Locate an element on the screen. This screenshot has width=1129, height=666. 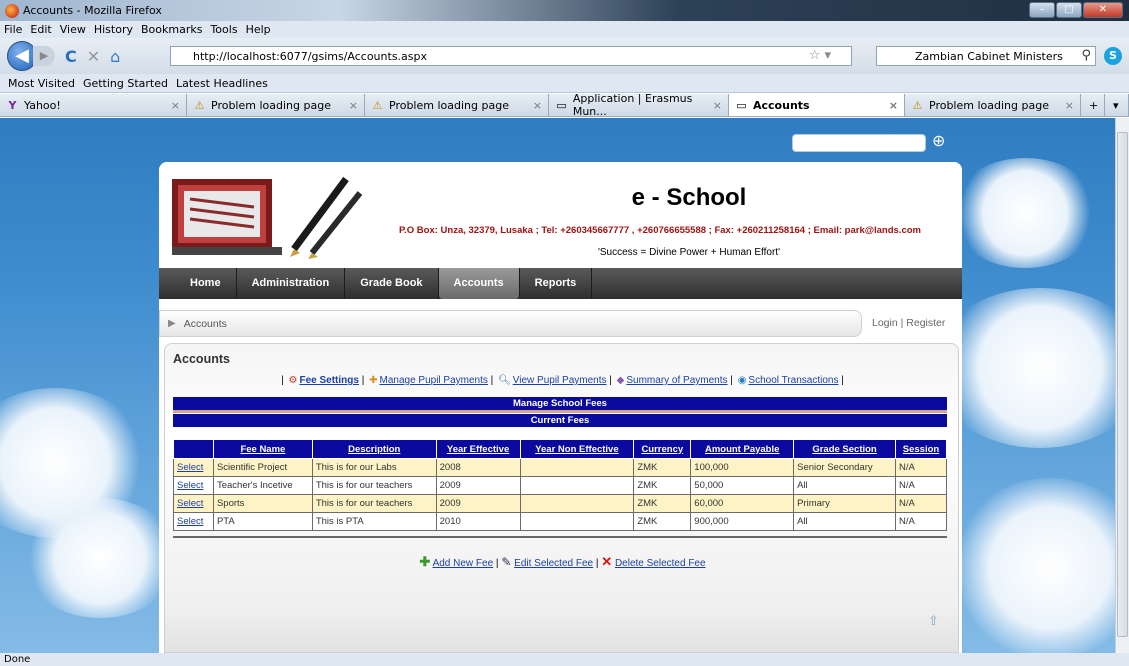
nav-administration: Administration is located at coordinates (291, 283).